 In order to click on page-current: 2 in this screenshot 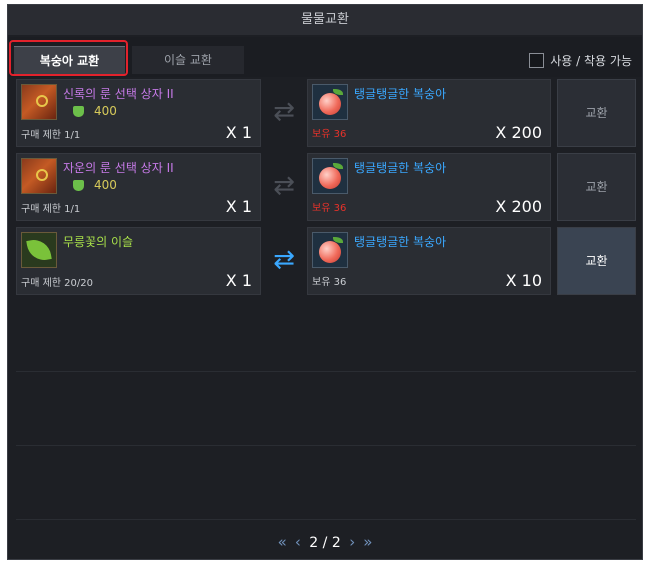, I will do `click(314, 543)`.